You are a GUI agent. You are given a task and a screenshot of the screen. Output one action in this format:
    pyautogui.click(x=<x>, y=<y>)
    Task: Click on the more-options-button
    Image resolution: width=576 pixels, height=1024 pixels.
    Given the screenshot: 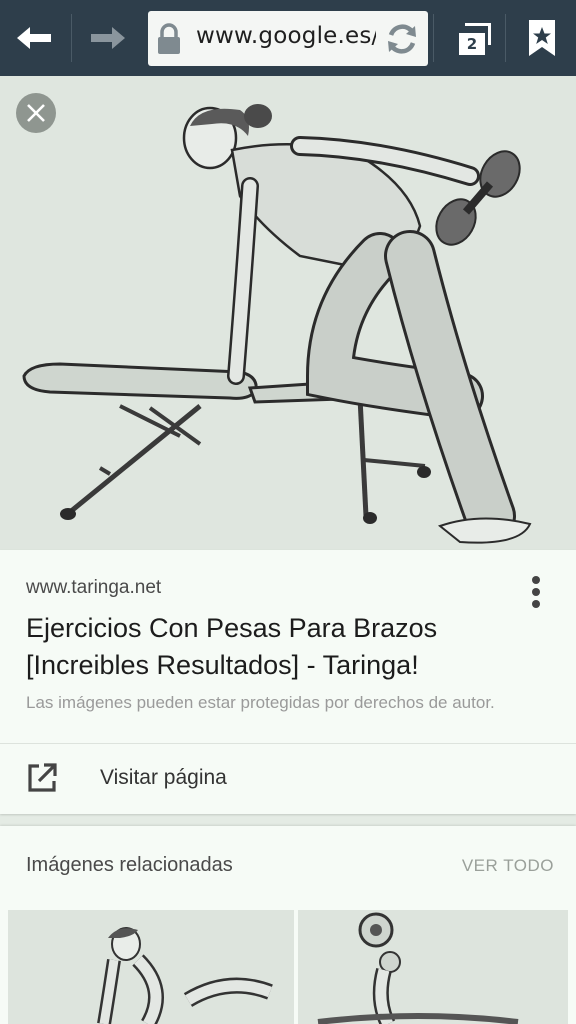 What is the action you would take?
    pyautogui.click(x=536, y=592)
    